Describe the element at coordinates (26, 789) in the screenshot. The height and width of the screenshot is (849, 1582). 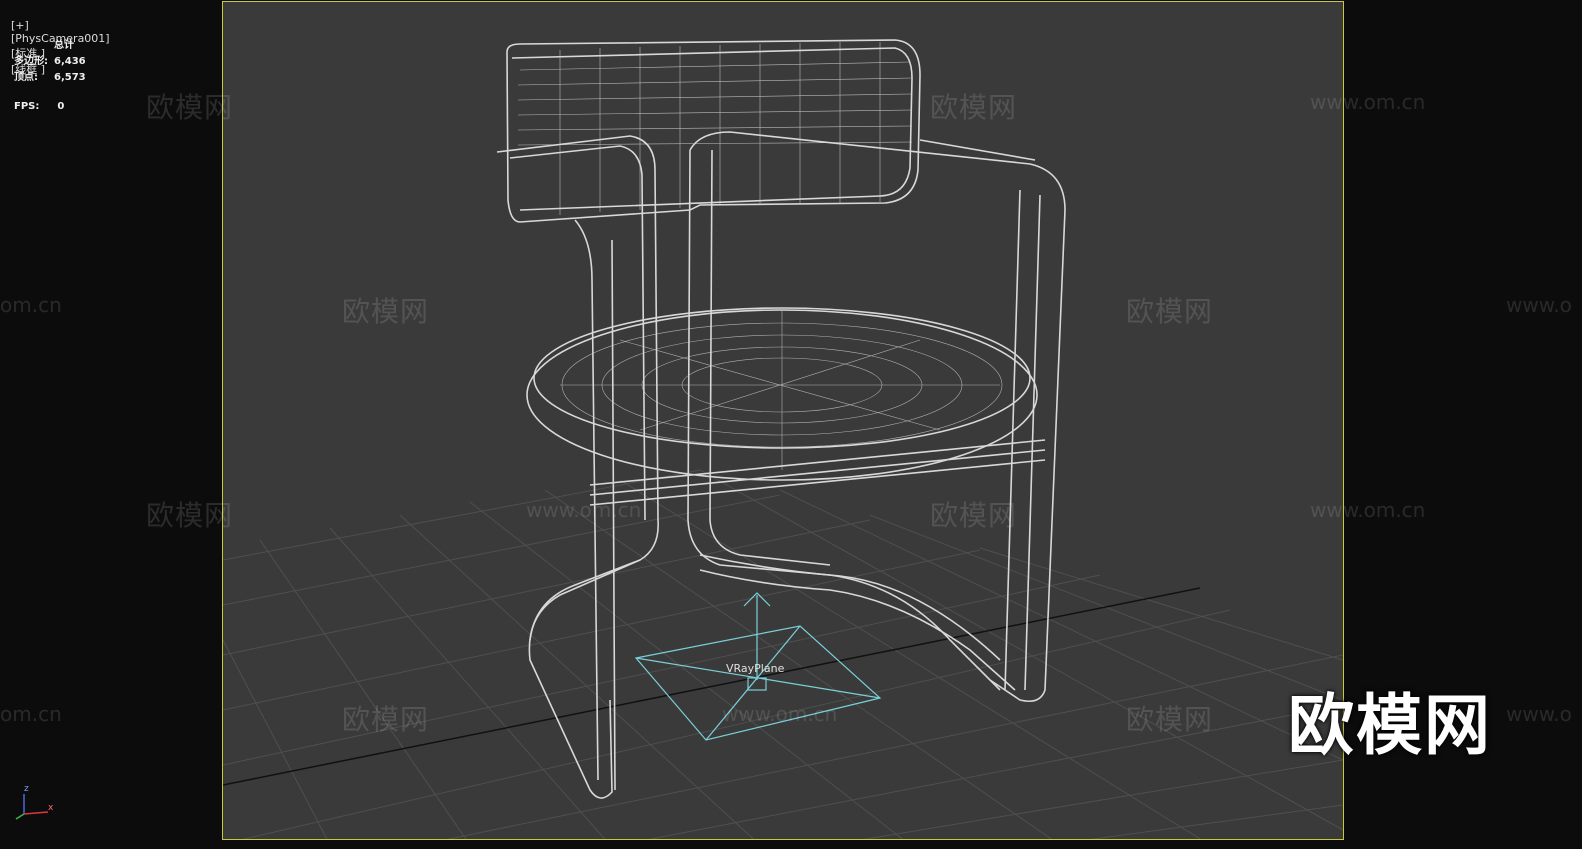
I see `axis-z-label: z` at that location.